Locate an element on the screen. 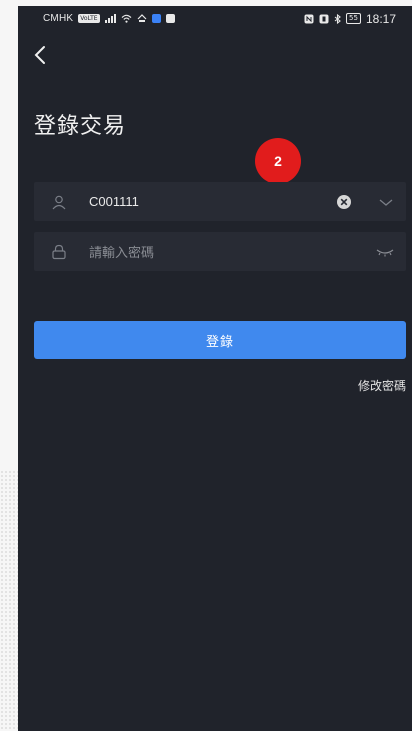  account-field: C001111 is located at coordinates (220, 201).